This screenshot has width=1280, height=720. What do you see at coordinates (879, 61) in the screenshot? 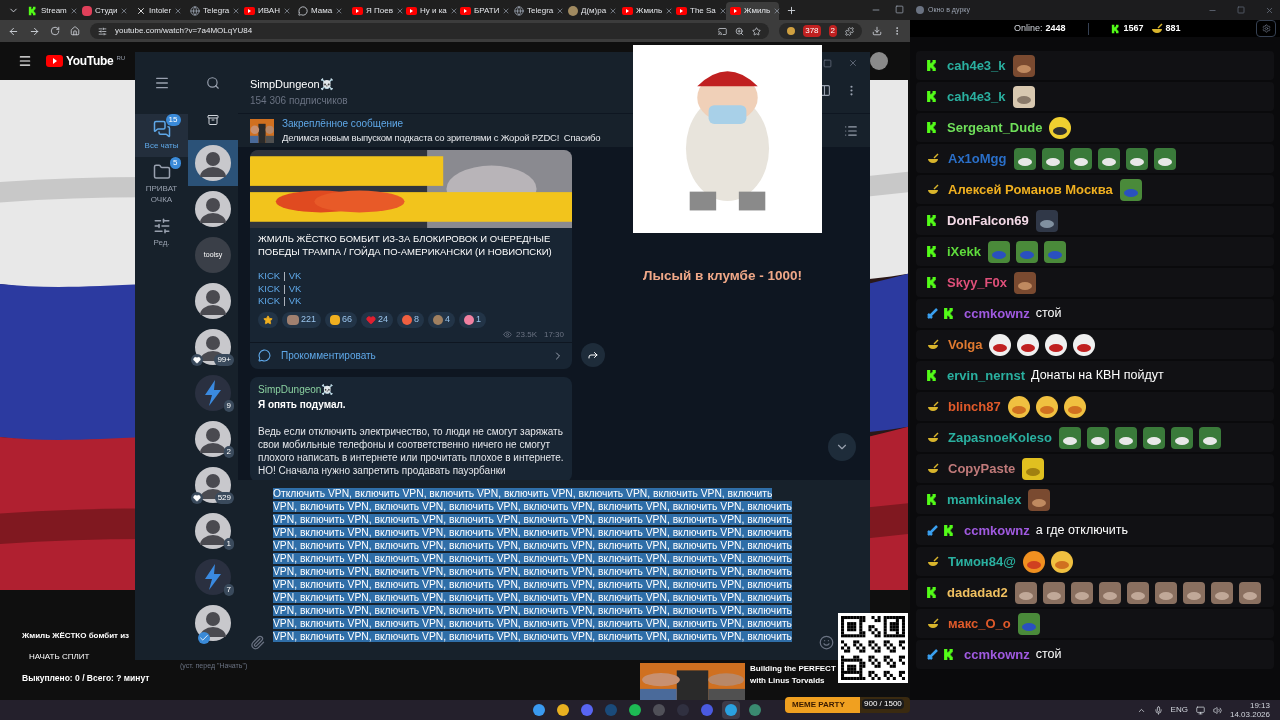
I see `avatar-icon` at bounding box center [879, 61].